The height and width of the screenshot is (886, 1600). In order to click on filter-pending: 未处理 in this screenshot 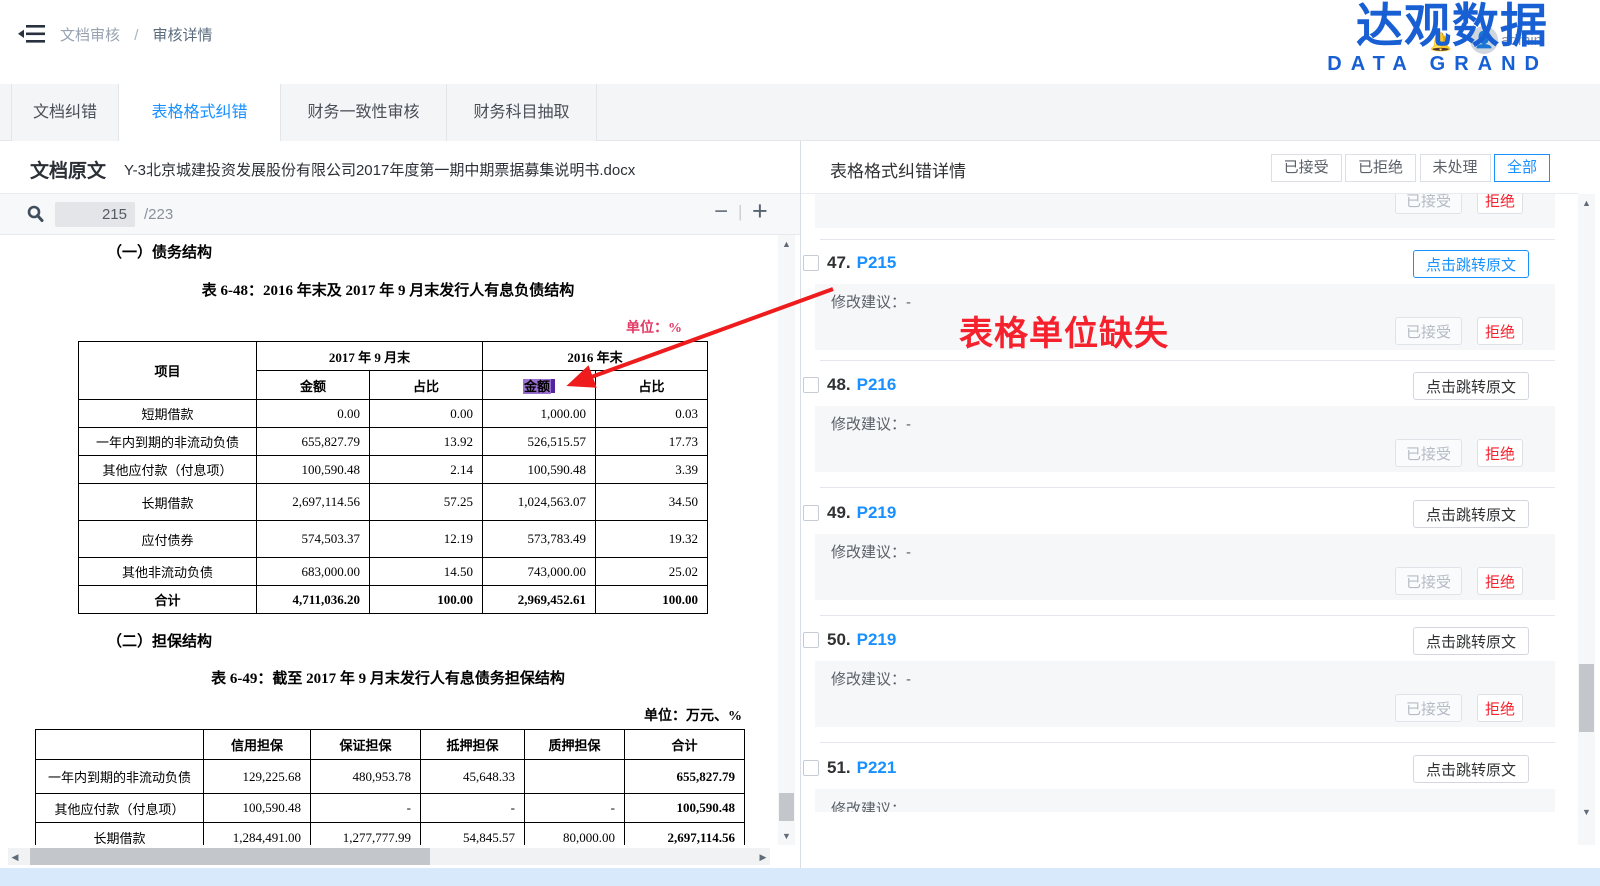, I will do `click(1455, 168)`.